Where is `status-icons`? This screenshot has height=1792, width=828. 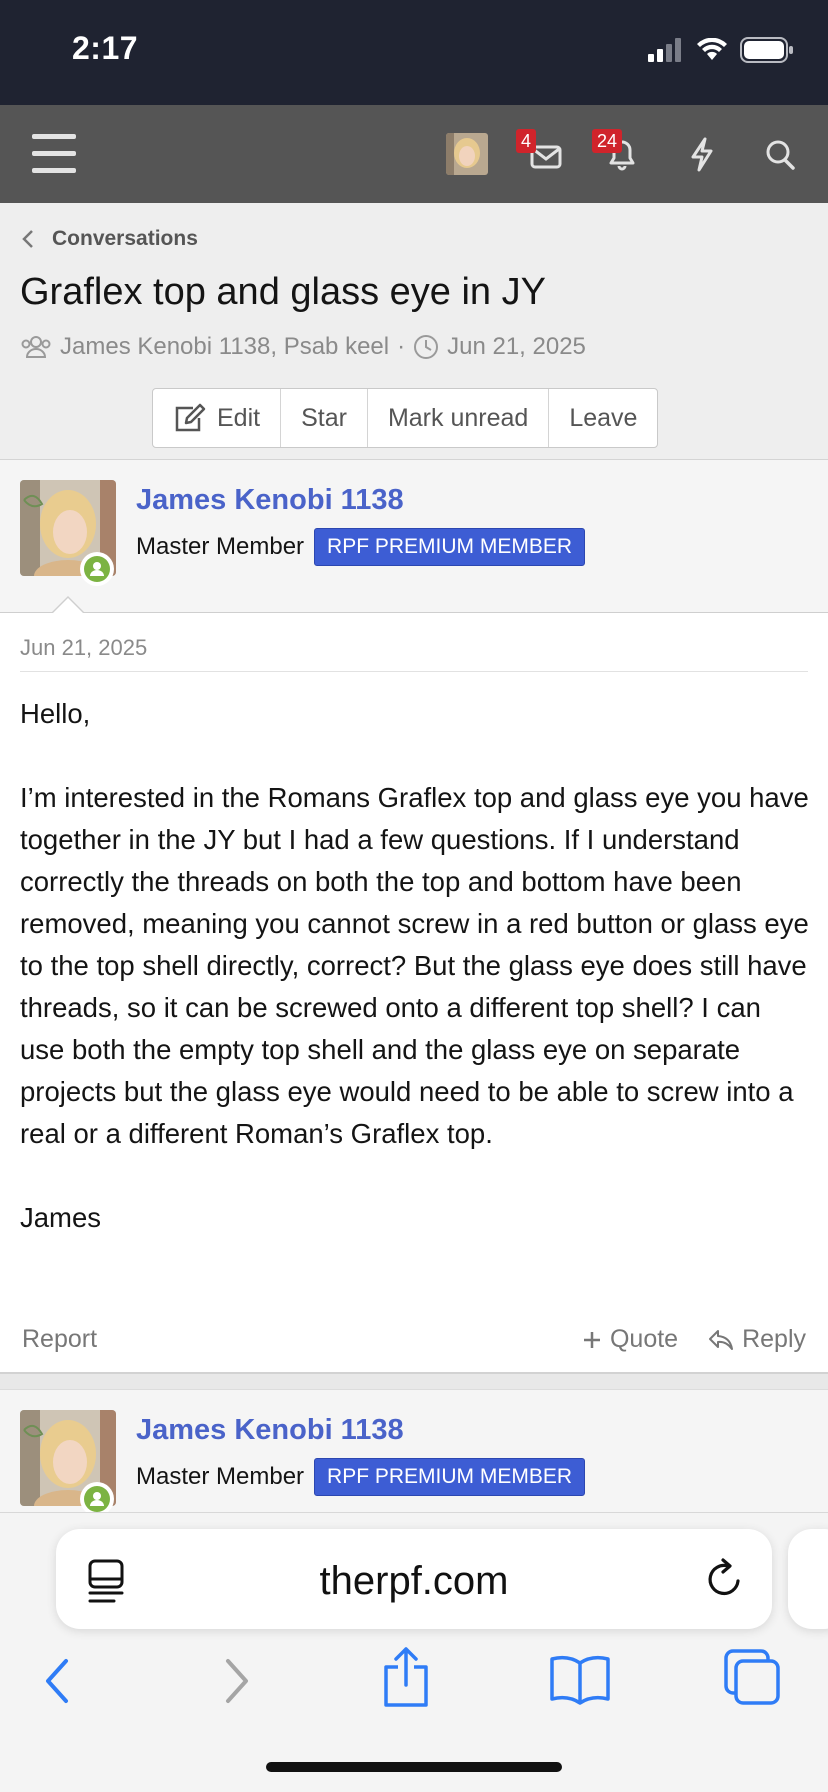 status-icons is located at coordinates (721, 50).